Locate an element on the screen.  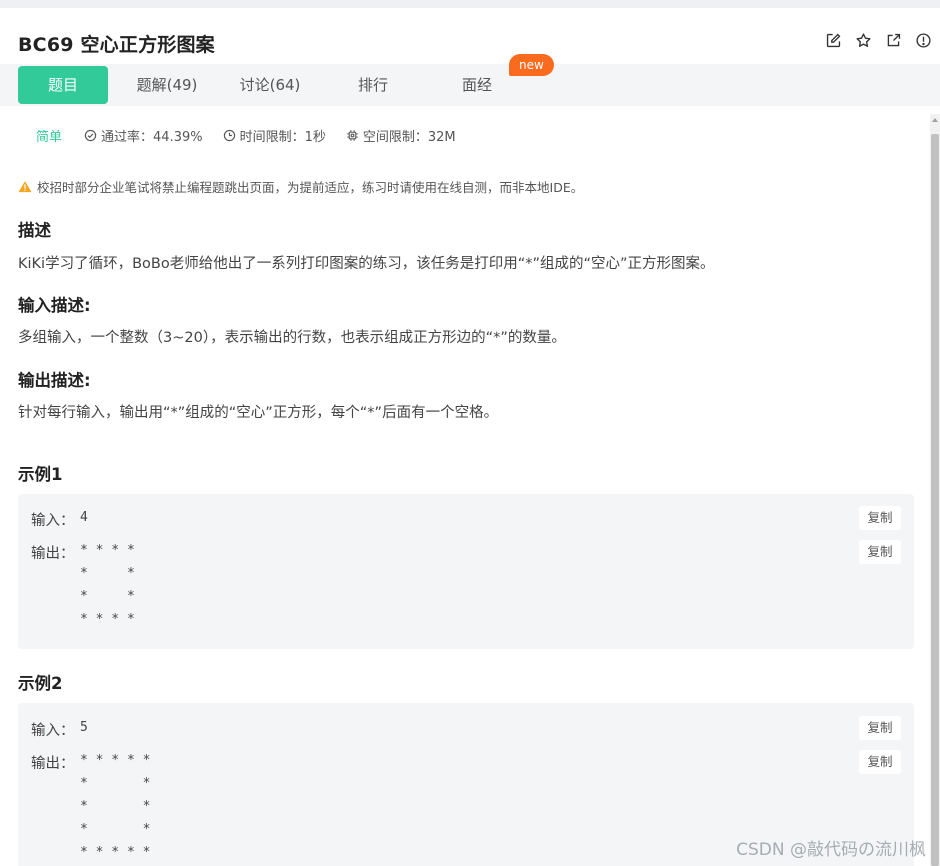
input-desc-title: 输入描述: is located at coordinates (54, 305).